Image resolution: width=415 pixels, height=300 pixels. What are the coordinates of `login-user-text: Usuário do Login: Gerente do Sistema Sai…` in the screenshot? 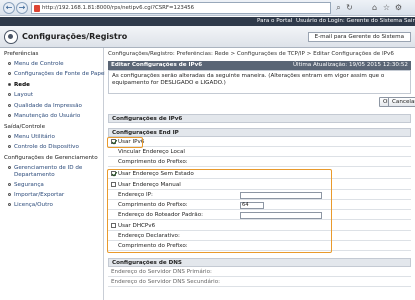 It's located at (355, 21).